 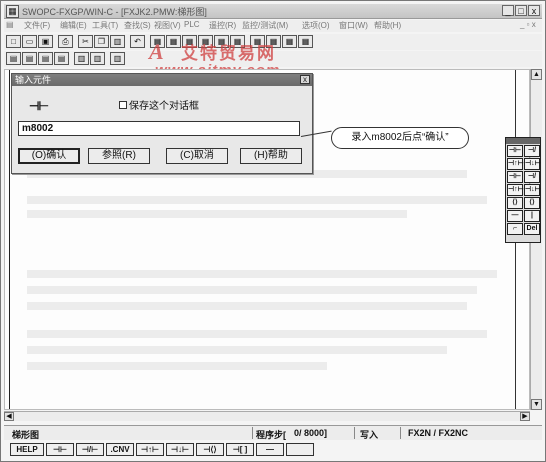 What do you see at coordinates (26, 435) in the screenshot?
I see `status-view: 梯形图` at bounding box center [26, 435].